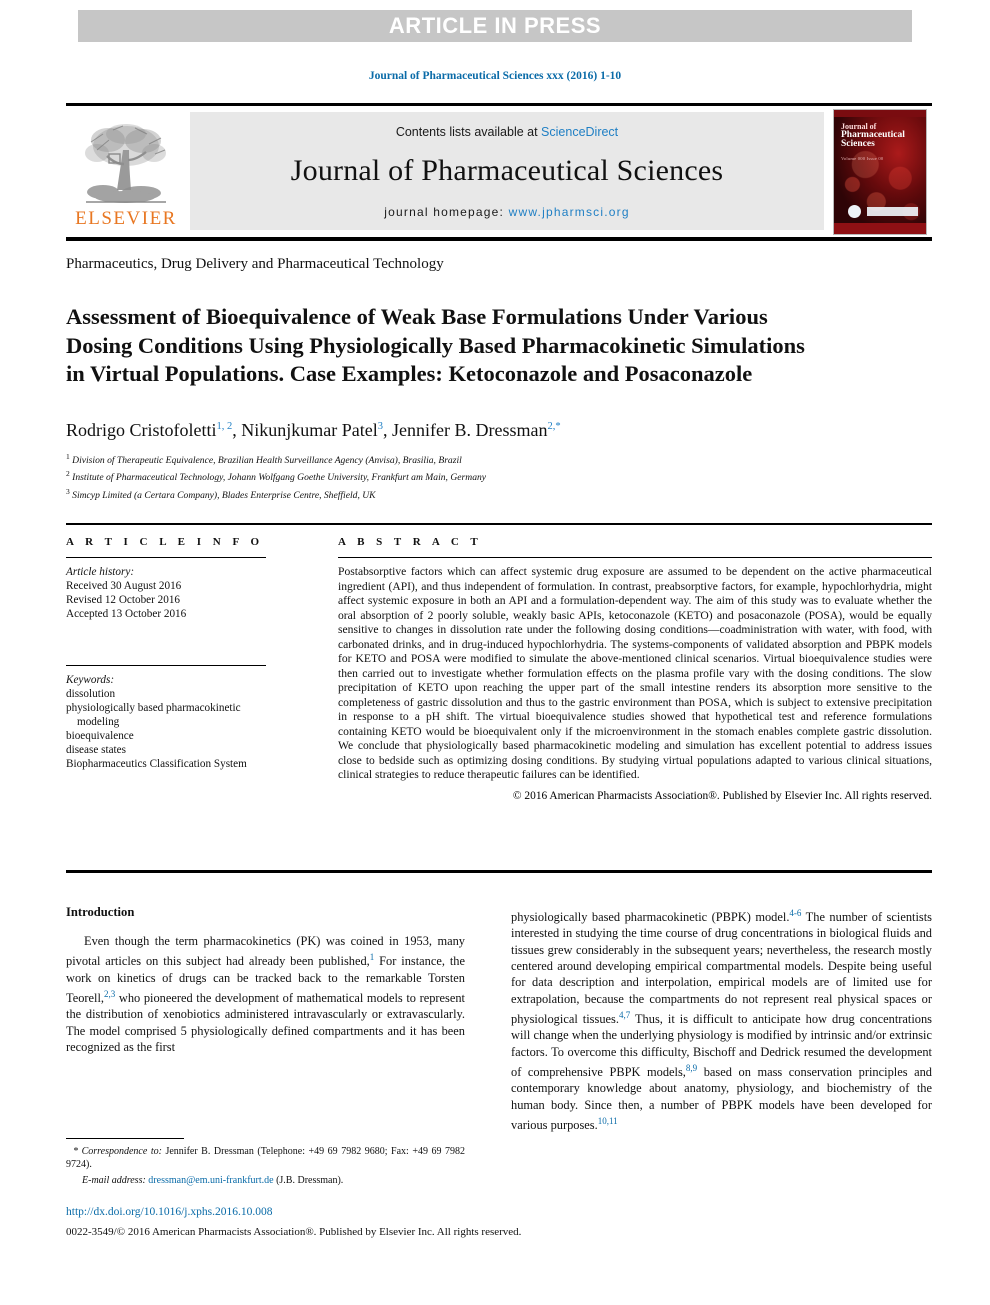  Describe the element at coordinates (125, 163) in the screenshot. I see `elsevier-tree-icon` at that location.